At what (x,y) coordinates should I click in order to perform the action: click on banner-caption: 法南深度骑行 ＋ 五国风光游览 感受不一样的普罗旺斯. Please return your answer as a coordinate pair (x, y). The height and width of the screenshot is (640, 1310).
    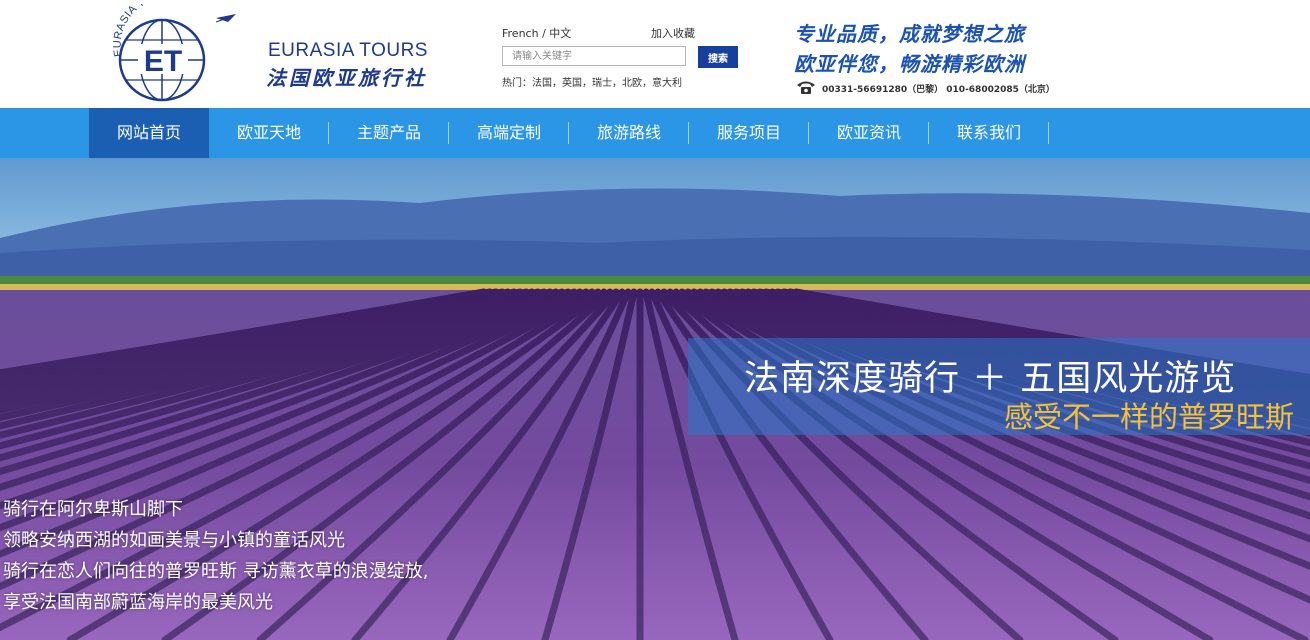
    Looking at the image, I should click on (999, 386).